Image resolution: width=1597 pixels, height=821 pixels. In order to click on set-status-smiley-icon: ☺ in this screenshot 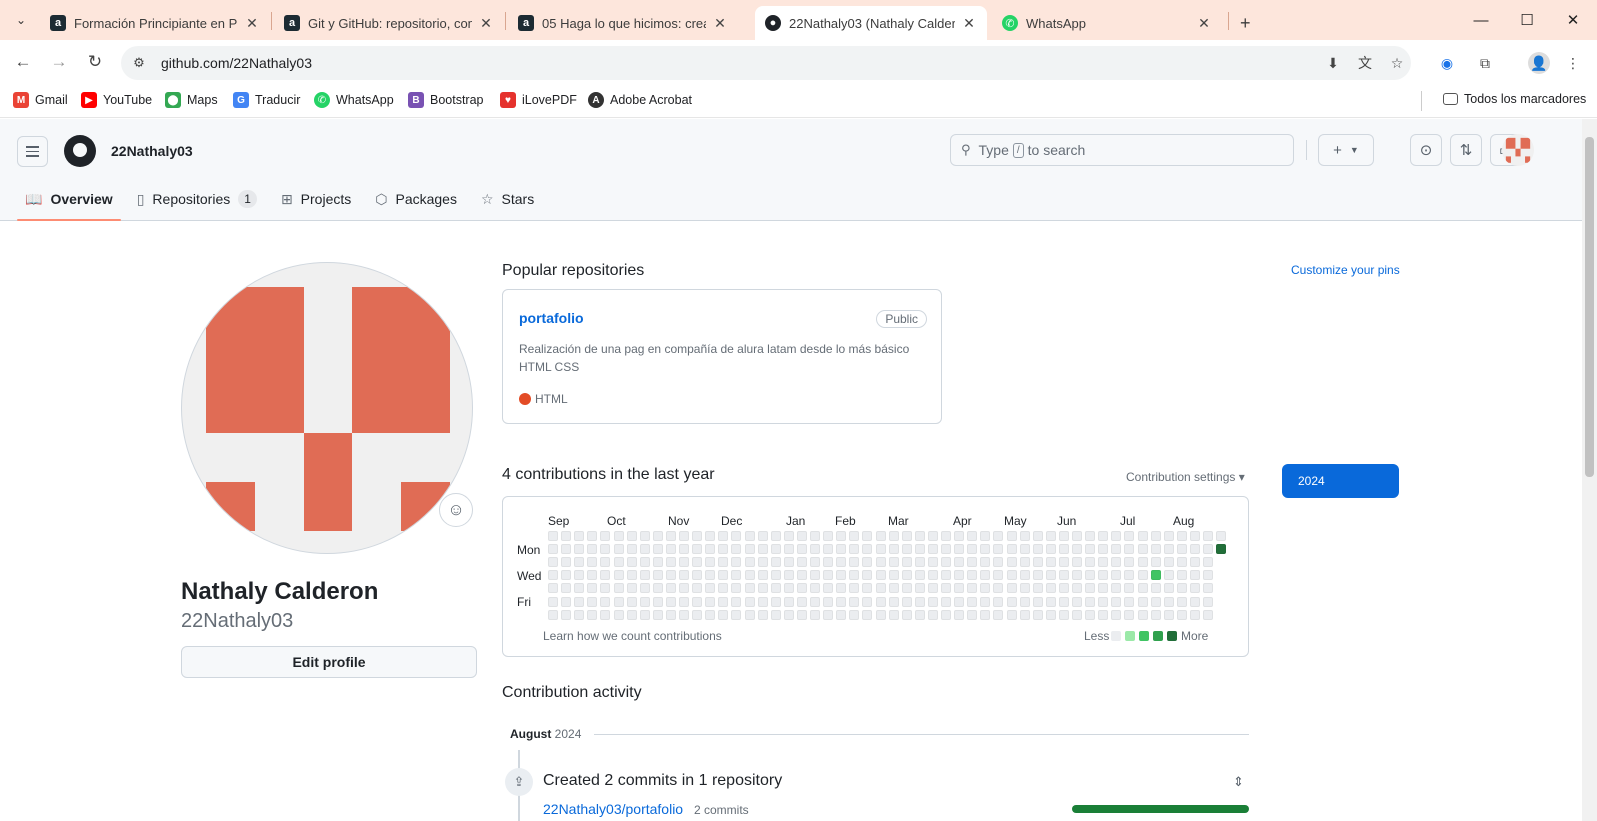, I will do `click(456, 510)`.